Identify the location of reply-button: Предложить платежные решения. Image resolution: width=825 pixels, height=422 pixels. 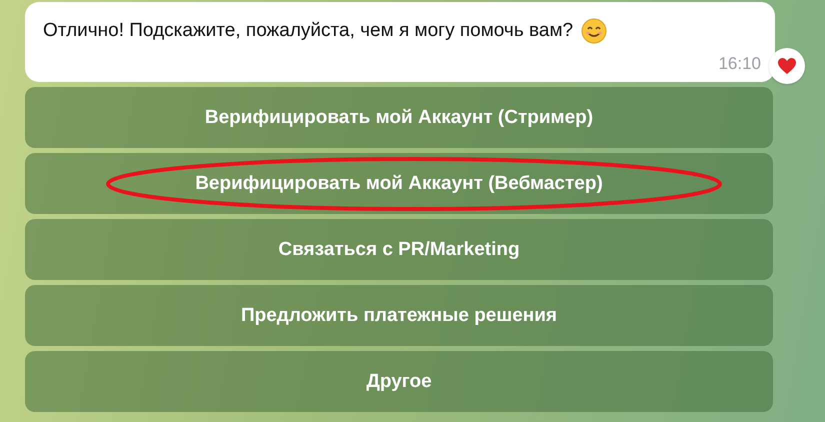
(399, 315).